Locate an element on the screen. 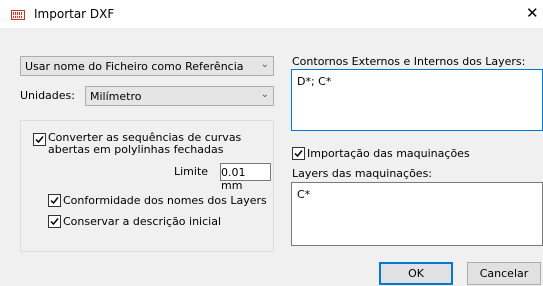 The height and width of the screenshot is (286, 543). keep-description-label: Conservar a descrição inicial is located at coordinates (142, 221).